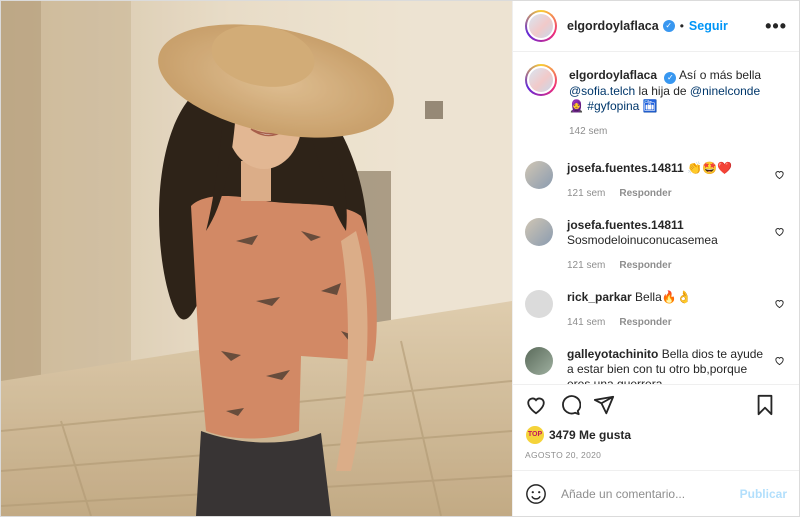 Image resolution: width=800 pixels, height=517 pixels. Describe the element at coordinates (590, 435) in the screenshot. I see `likes-count: 3479 Me gusta` at that location.